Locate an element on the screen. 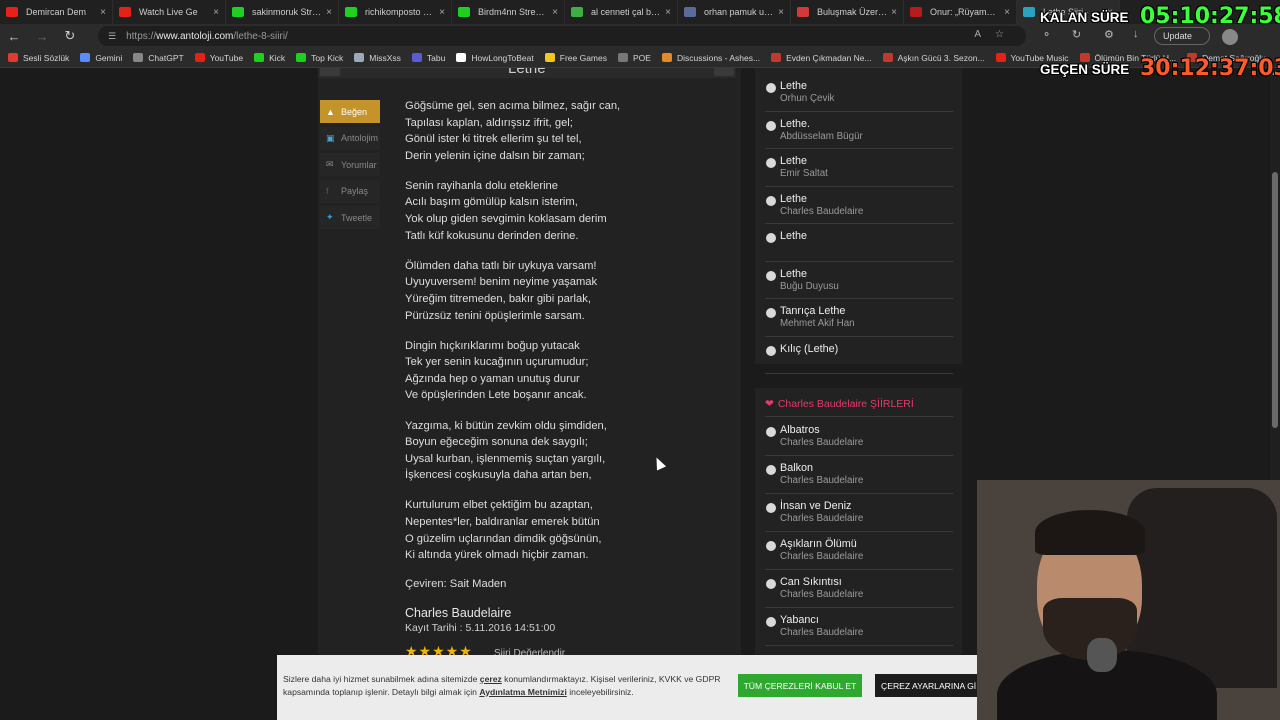 Image resolution: width=1280 pixels, height=720 pixels. poem-list-item: Can Sıkıntısı Charles Baudelaire is located at coordinates (859, 589).